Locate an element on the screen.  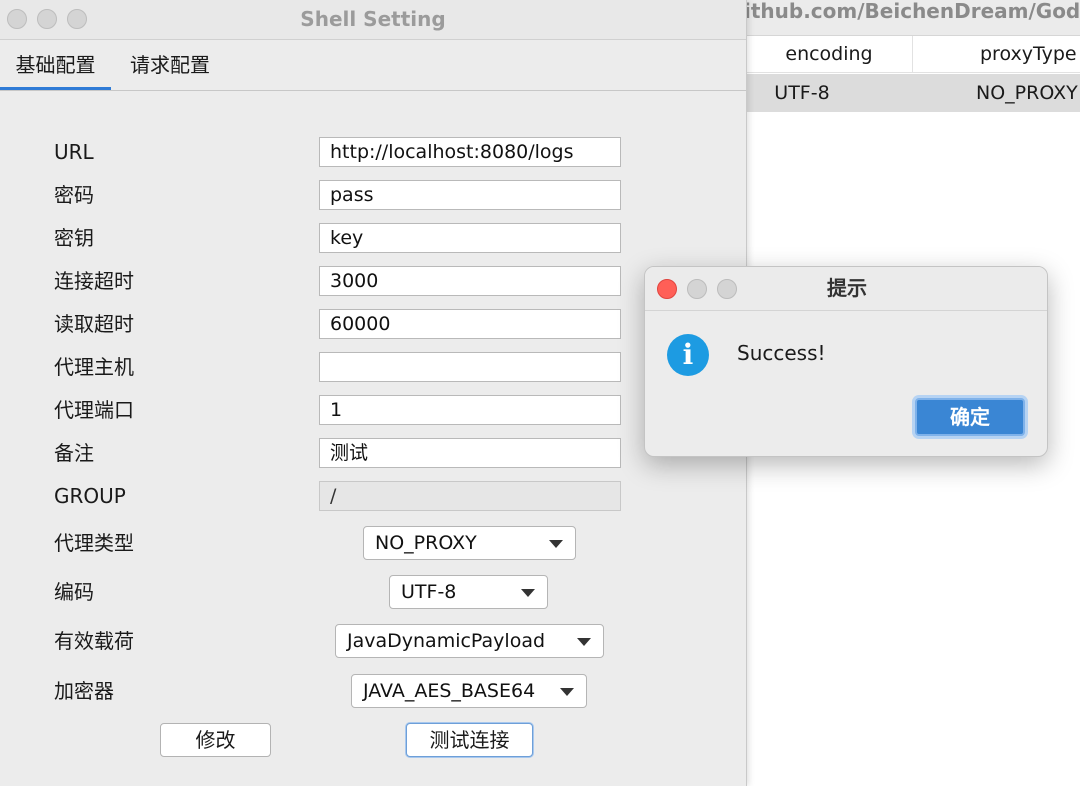
encoding-value: UTF-8 is located at coordinates (429, 592).